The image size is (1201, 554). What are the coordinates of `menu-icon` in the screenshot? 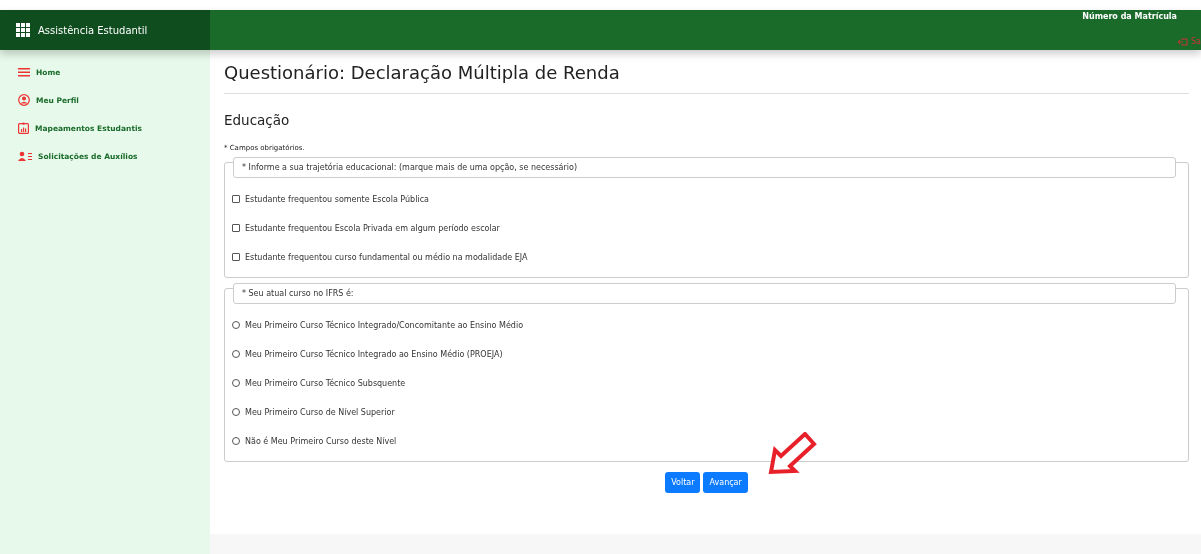 It's located at (24, 72).